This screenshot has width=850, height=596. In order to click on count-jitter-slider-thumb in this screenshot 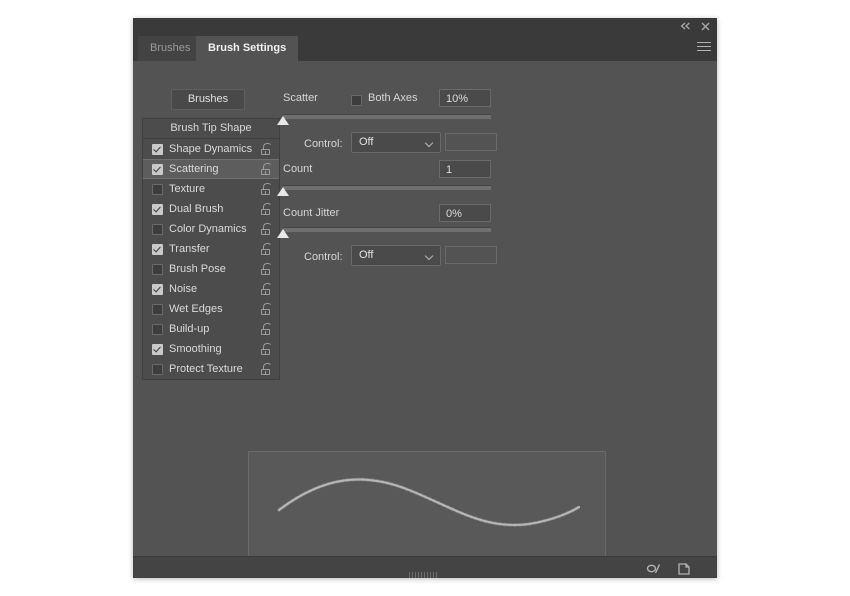, I will do `click(283, 233)`.